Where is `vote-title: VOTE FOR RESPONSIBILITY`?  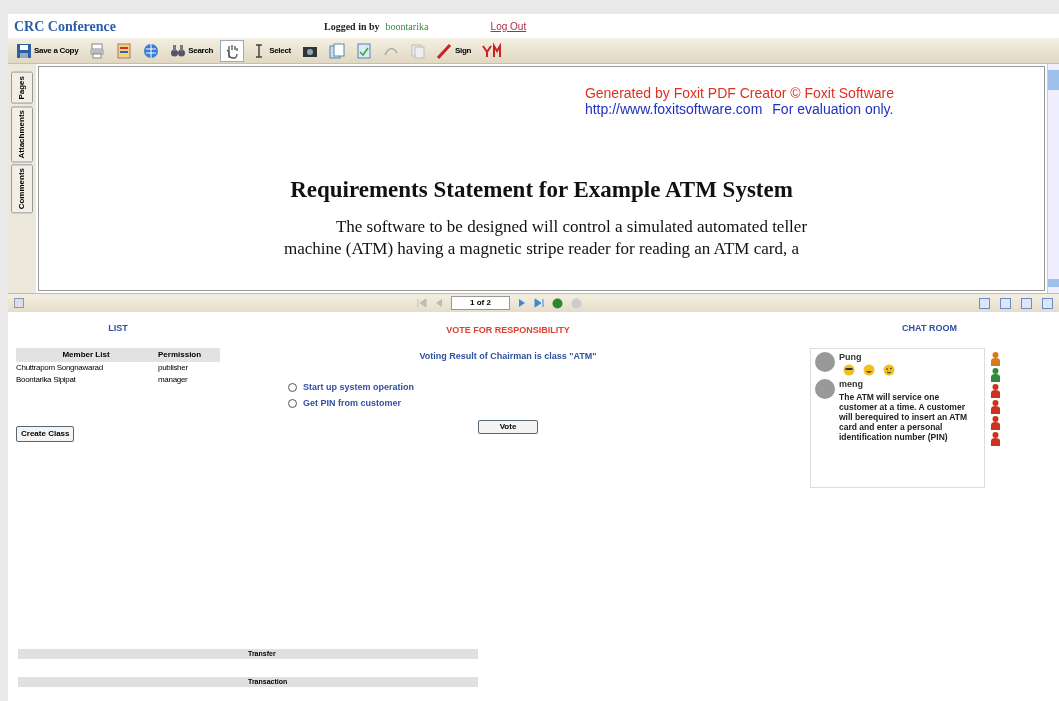
vote-title: VOTE FOR RESPONSIBILITY is located at coordinates (508, 330).